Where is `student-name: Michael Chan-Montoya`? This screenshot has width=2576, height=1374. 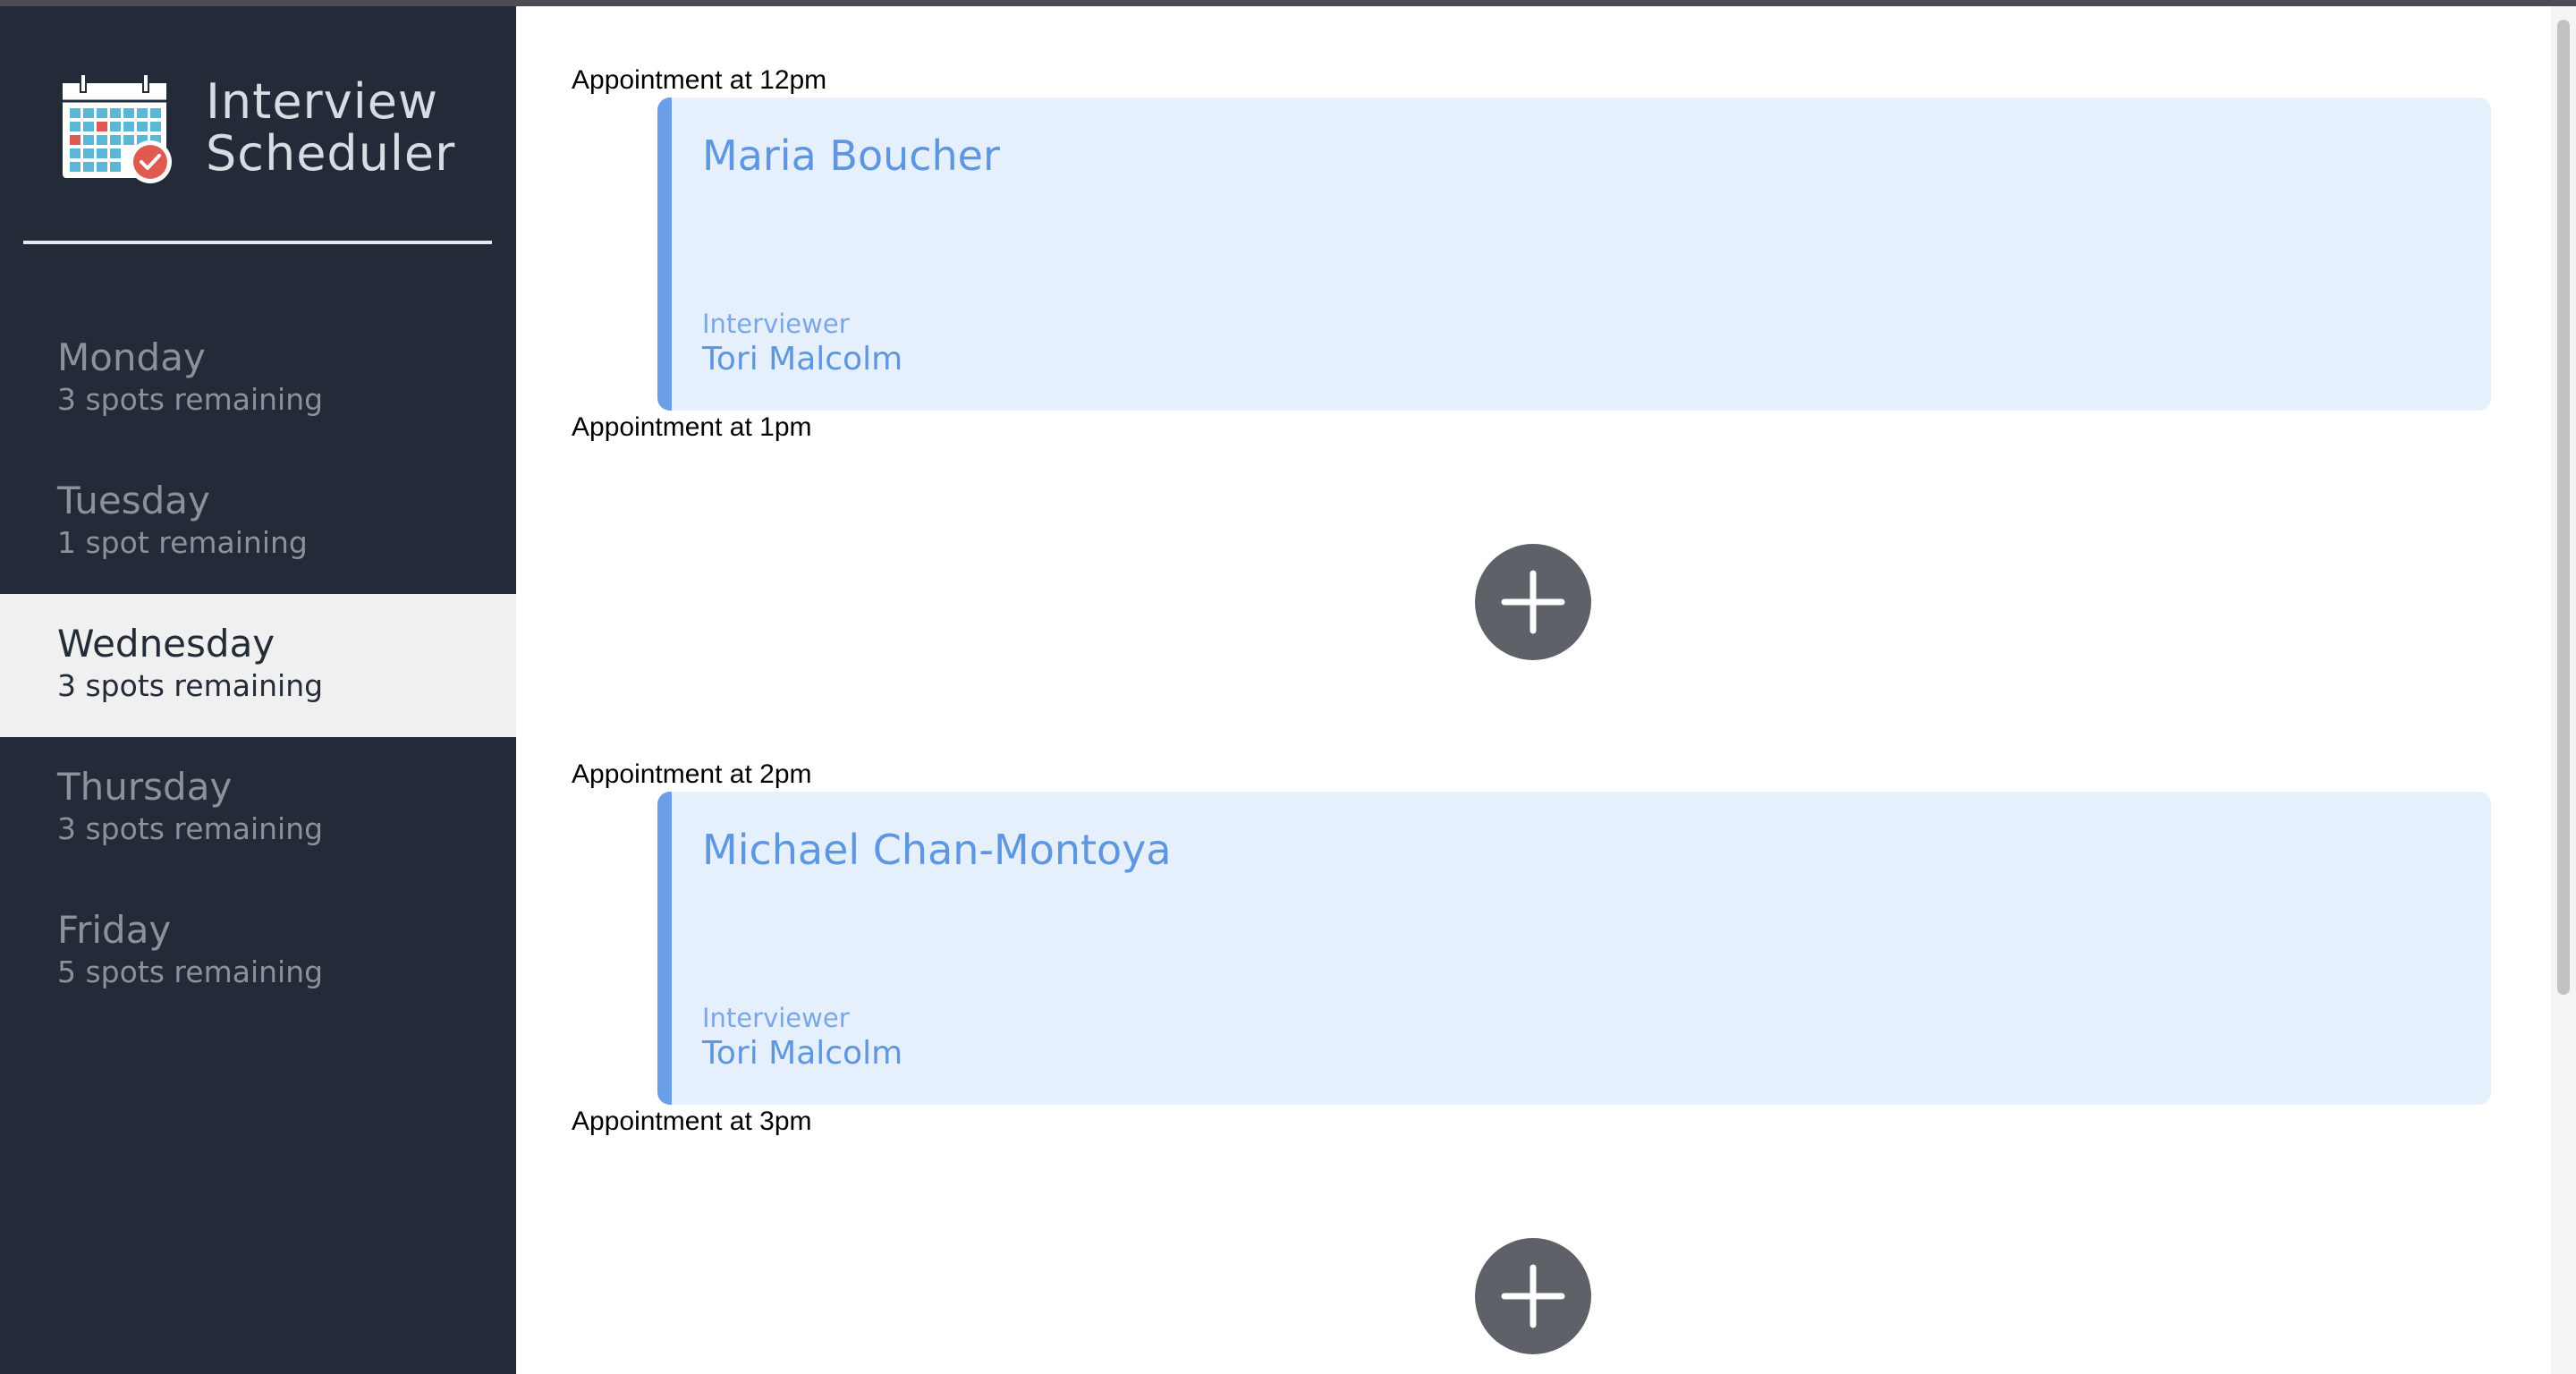
student-name: Michael Chan-Montoya is located at coordinates (937, 850).